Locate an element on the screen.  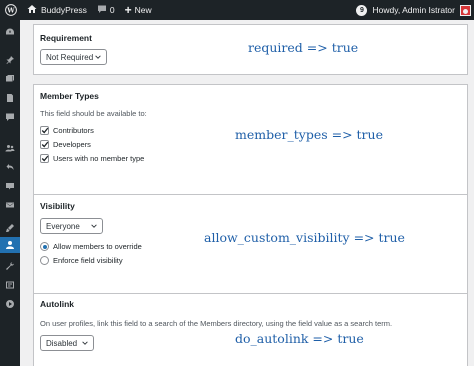
visibility-radio-option: Allow members to override is located at coordinates (91, 246).